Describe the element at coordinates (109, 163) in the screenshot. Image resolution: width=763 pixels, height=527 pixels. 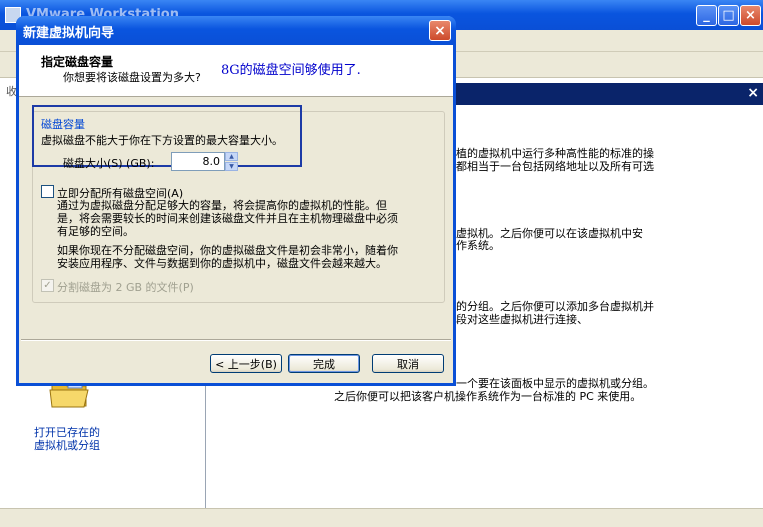
I see `disk-size-label: 磁盘大小(S) (GB):` at that location.